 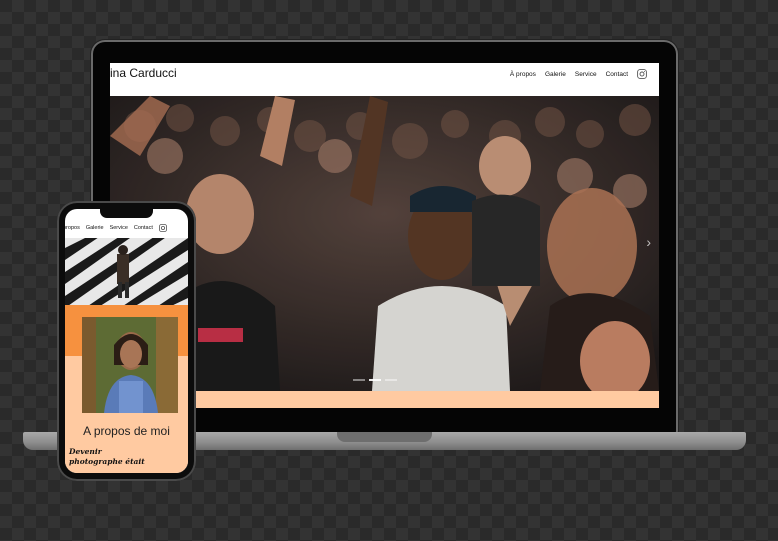 I want to click on about-subheading: Devenir photographe était, so click(x=107, y=457).